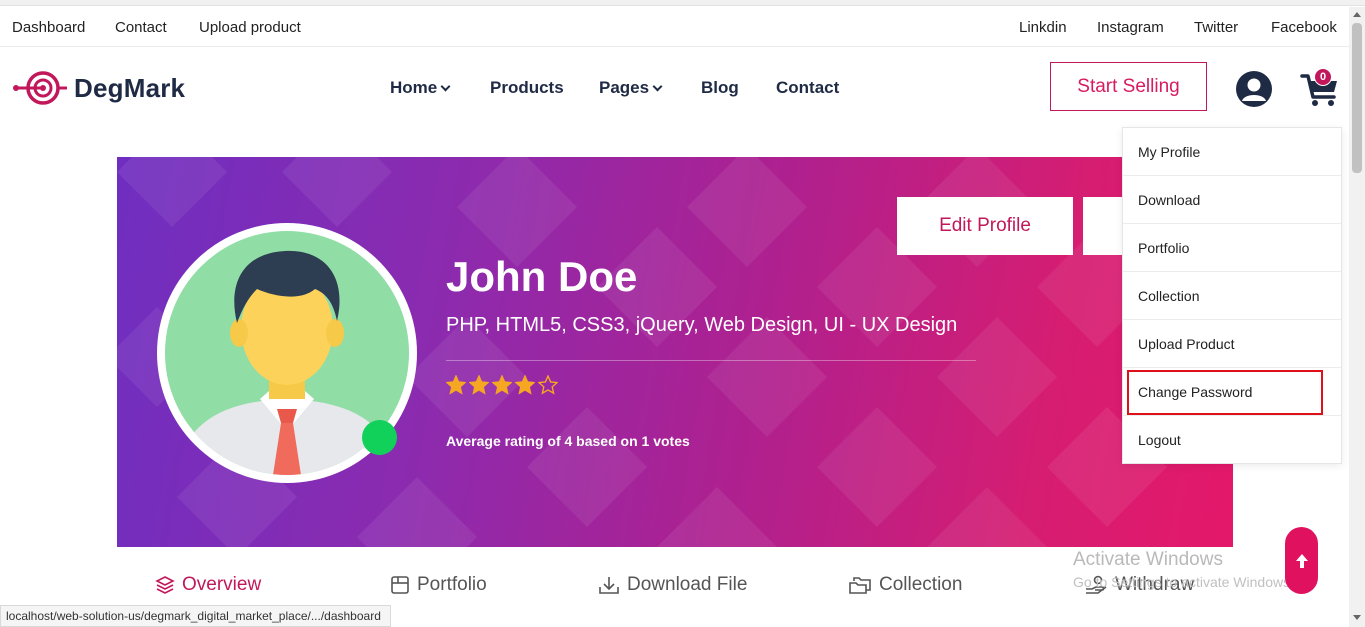  I want to click on tab-label: Overview, so click(222, 584).